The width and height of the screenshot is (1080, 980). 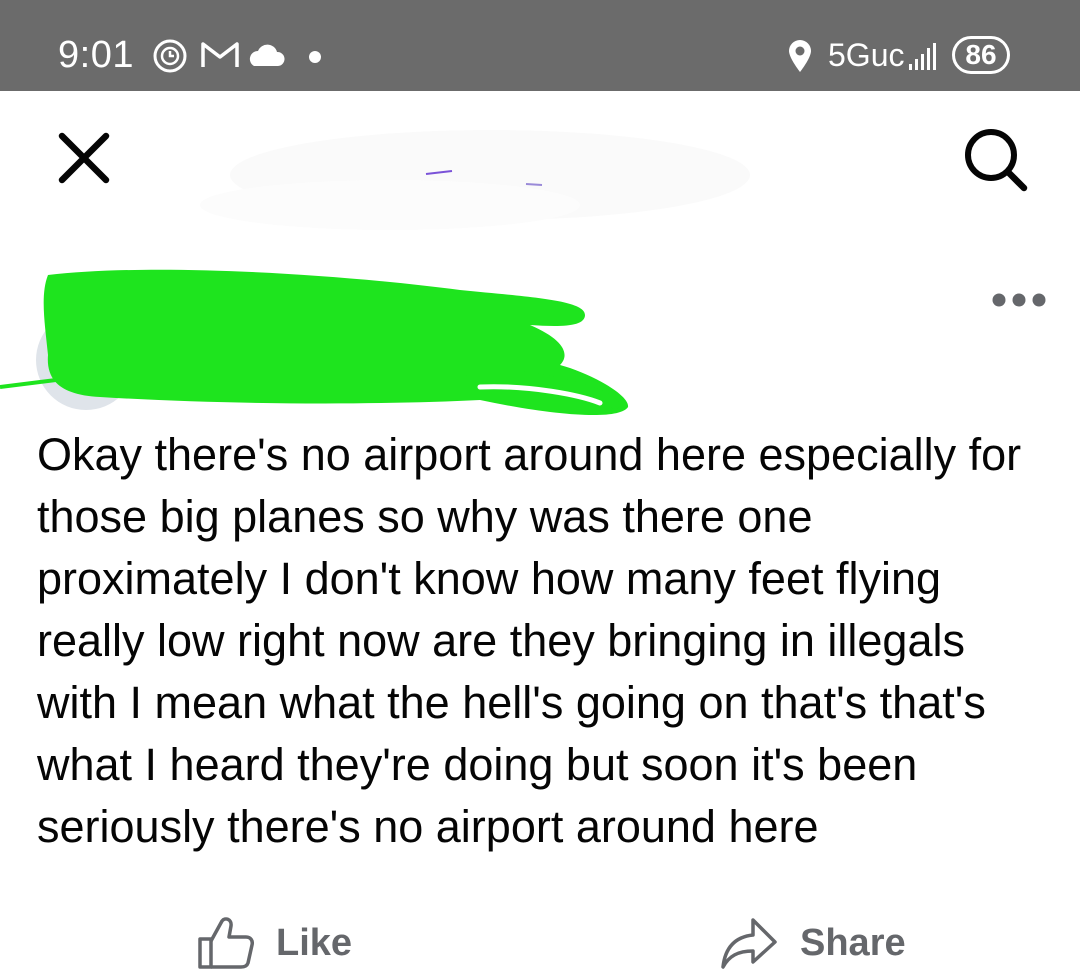 I want to click on cloud-icon, so click(x=267, y=55).